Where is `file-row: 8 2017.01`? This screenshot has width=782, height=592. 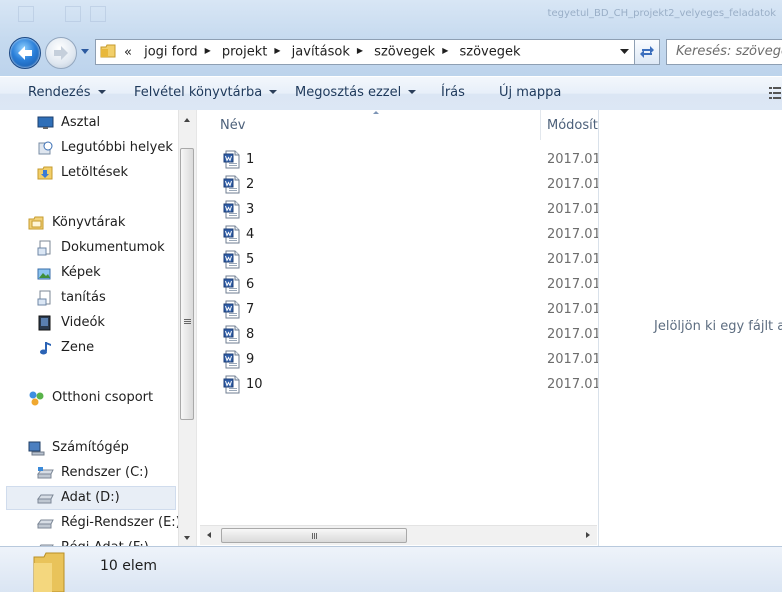 file-row: 8 2017.01 is located at coordinates (398, 335).